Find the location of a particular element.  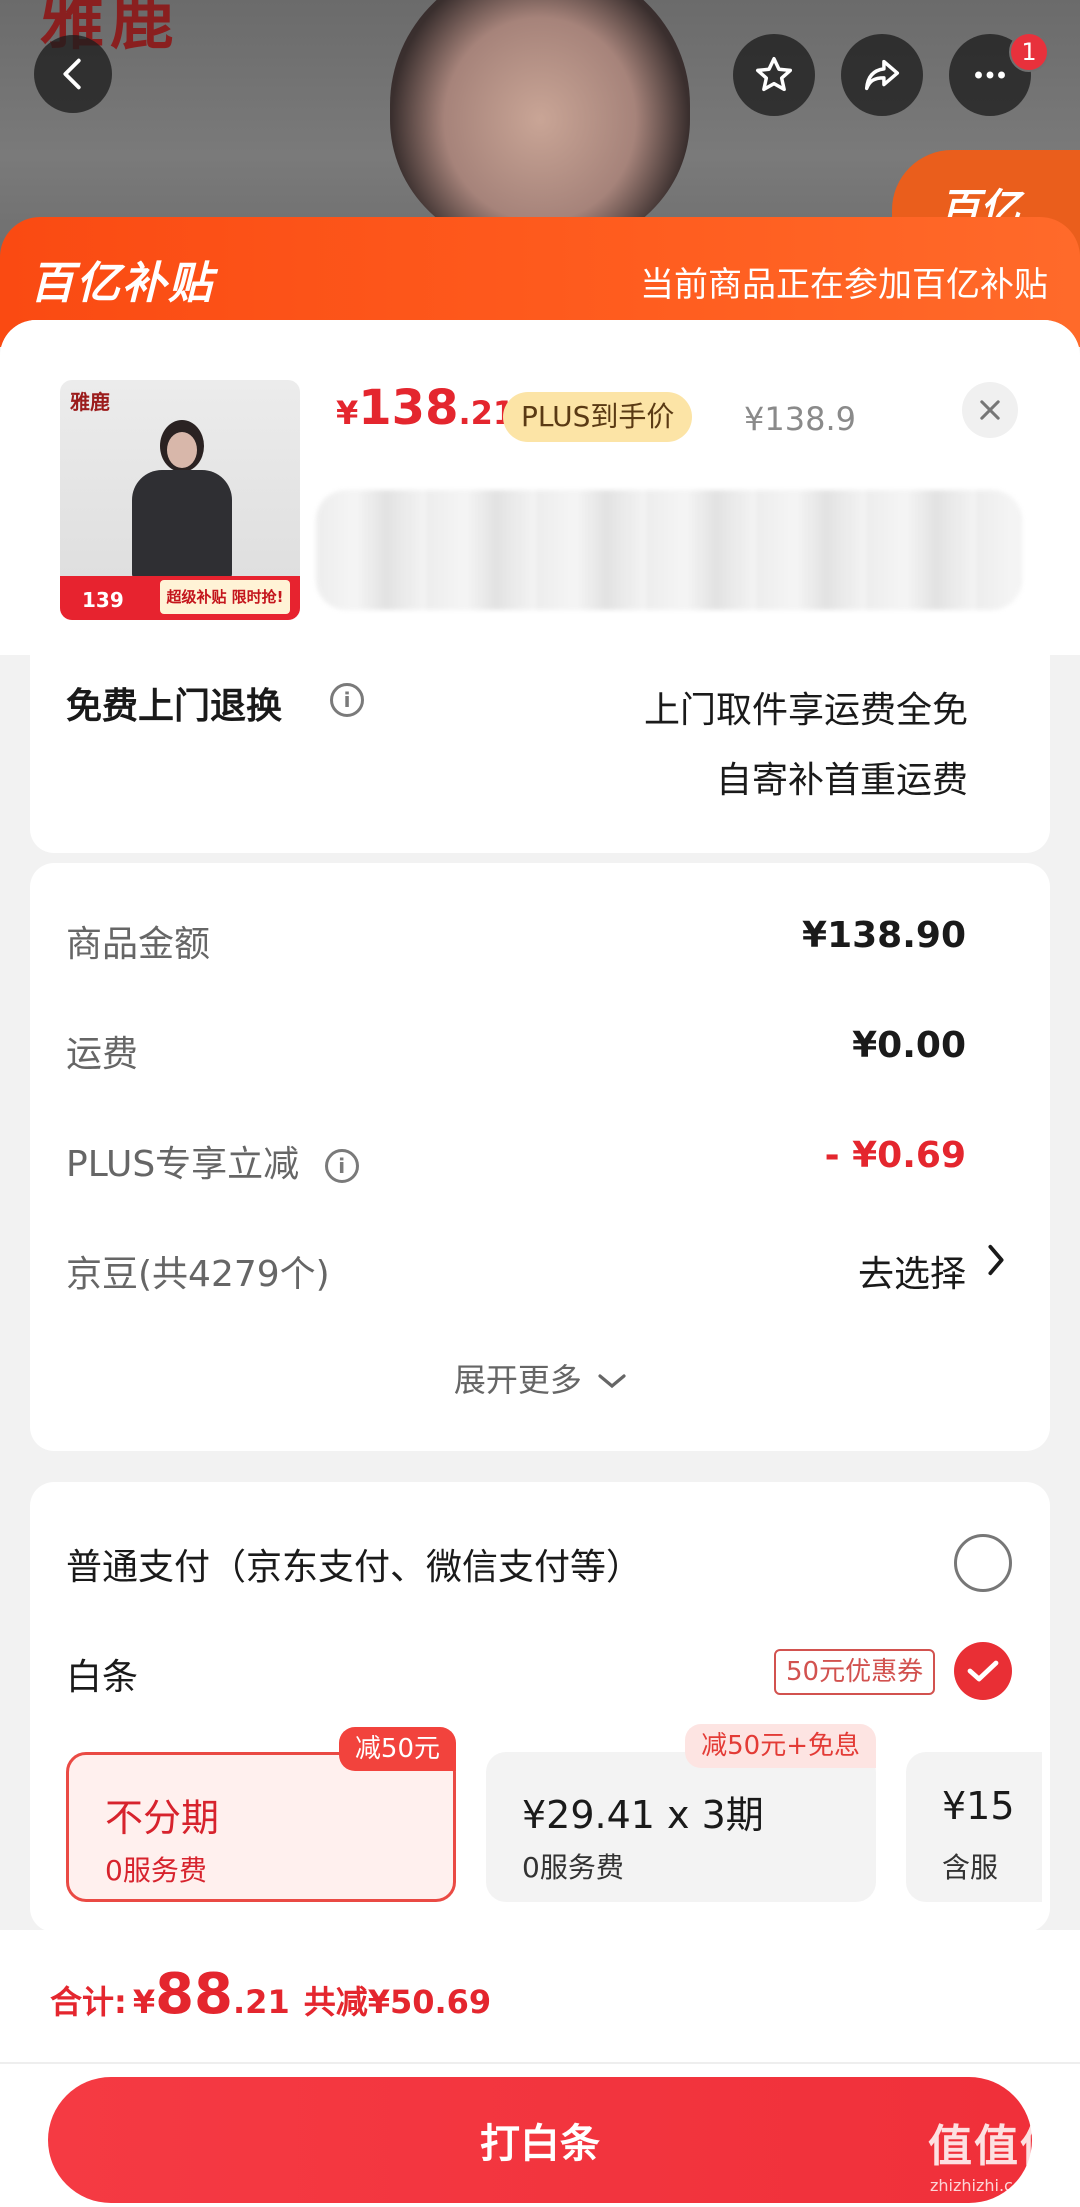

blurred-product-title is located at coordinates (669, 550).